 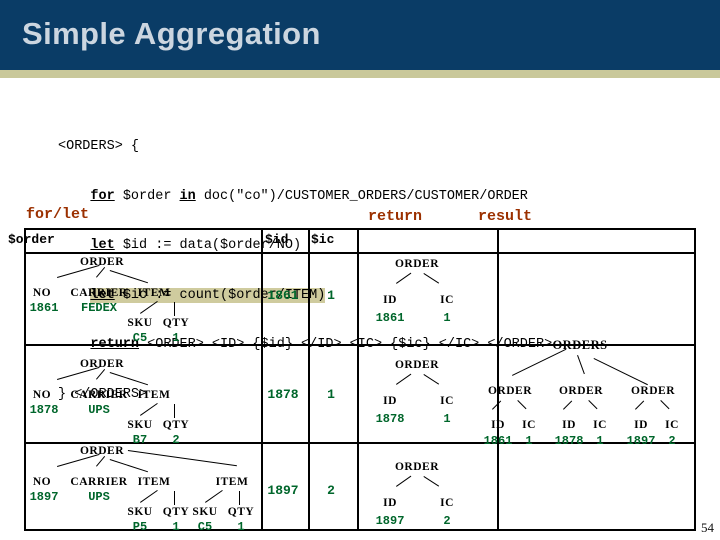 What do you see at coordinates (44, 497) in the screenshot?
I see `tree-value-no: 1897` at bounding box center [44, 497].